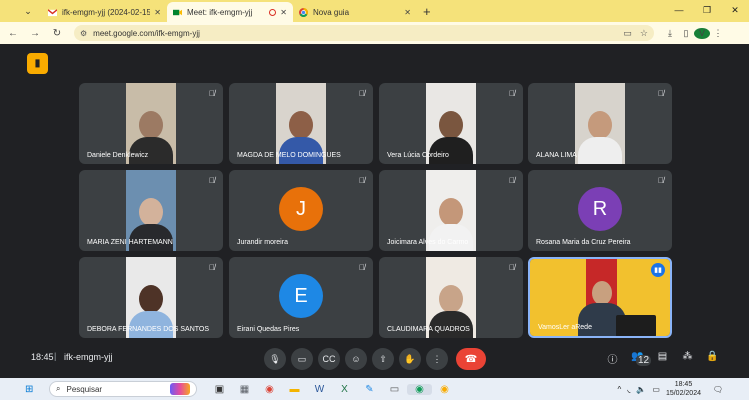 The width and height of the screenshot is (749, 400). What do you see at coordinates (471, 359) in the screenshot?
I see `leave-call-button: ☎` at bounding box center [471, 359].